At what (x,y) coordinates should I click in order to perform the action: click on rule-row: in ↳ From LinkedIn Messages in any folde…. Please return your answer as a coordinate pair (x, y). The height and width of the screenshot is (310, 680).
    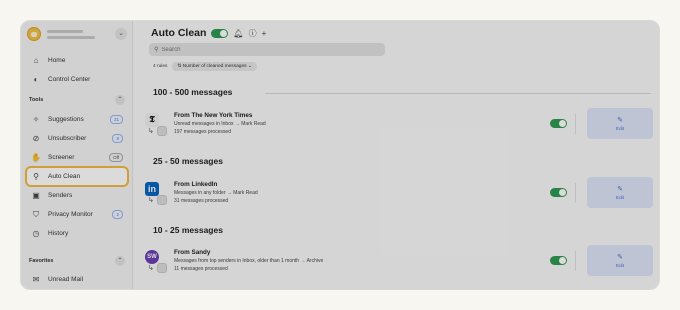
    Looking at the image, I should click on (400, 196).